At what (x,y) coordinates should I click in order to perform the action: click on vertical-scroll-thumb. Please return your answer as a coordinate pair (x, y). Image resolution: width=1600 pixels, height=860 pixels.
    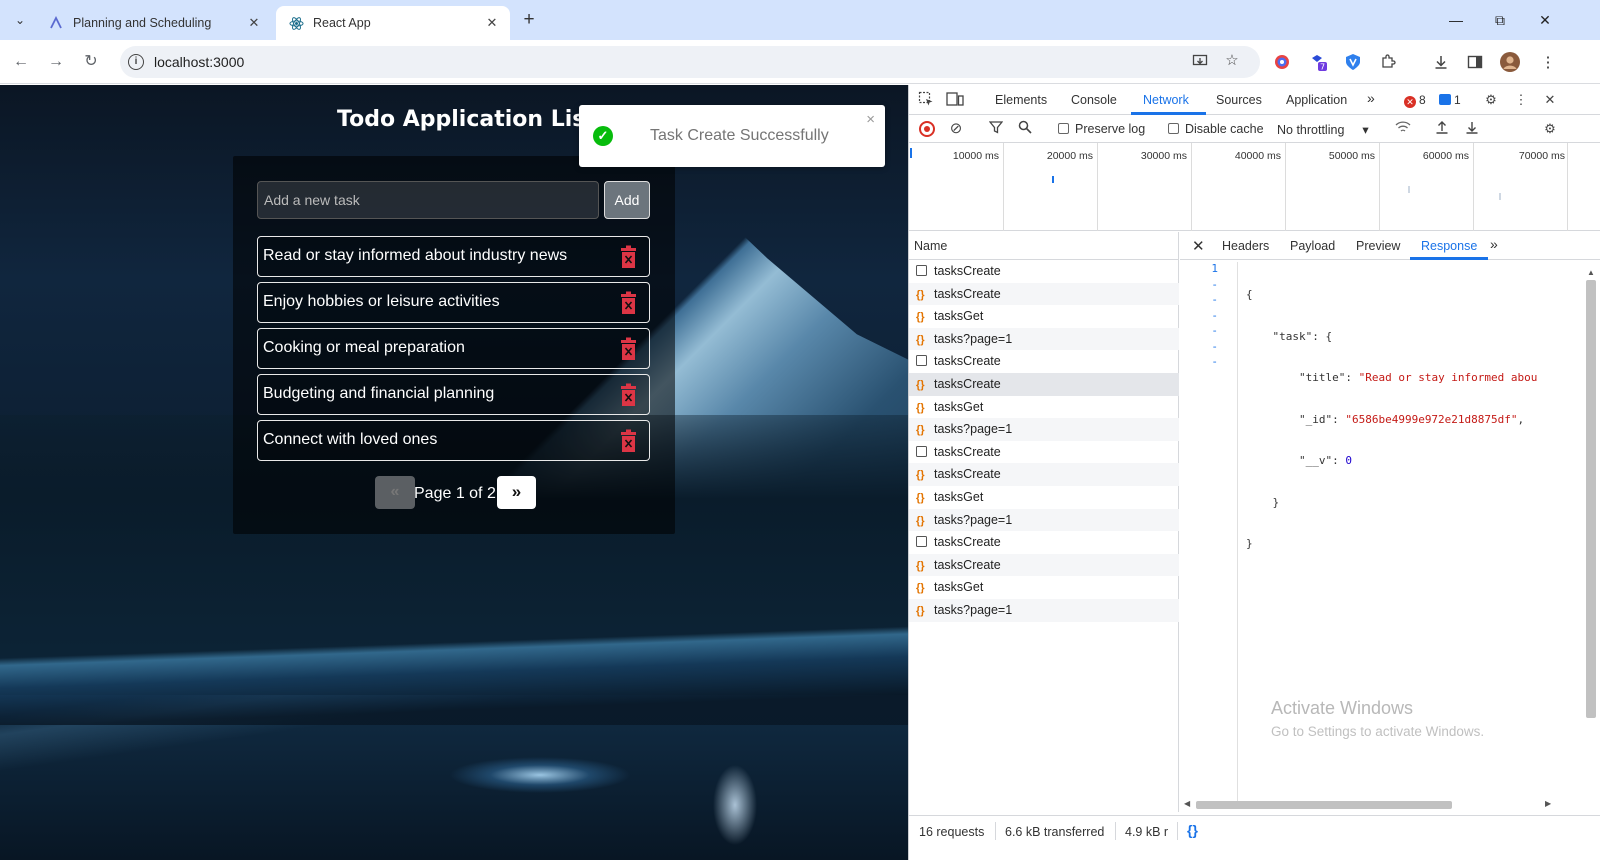
    Looking at the image, I should click on (1591, 499).